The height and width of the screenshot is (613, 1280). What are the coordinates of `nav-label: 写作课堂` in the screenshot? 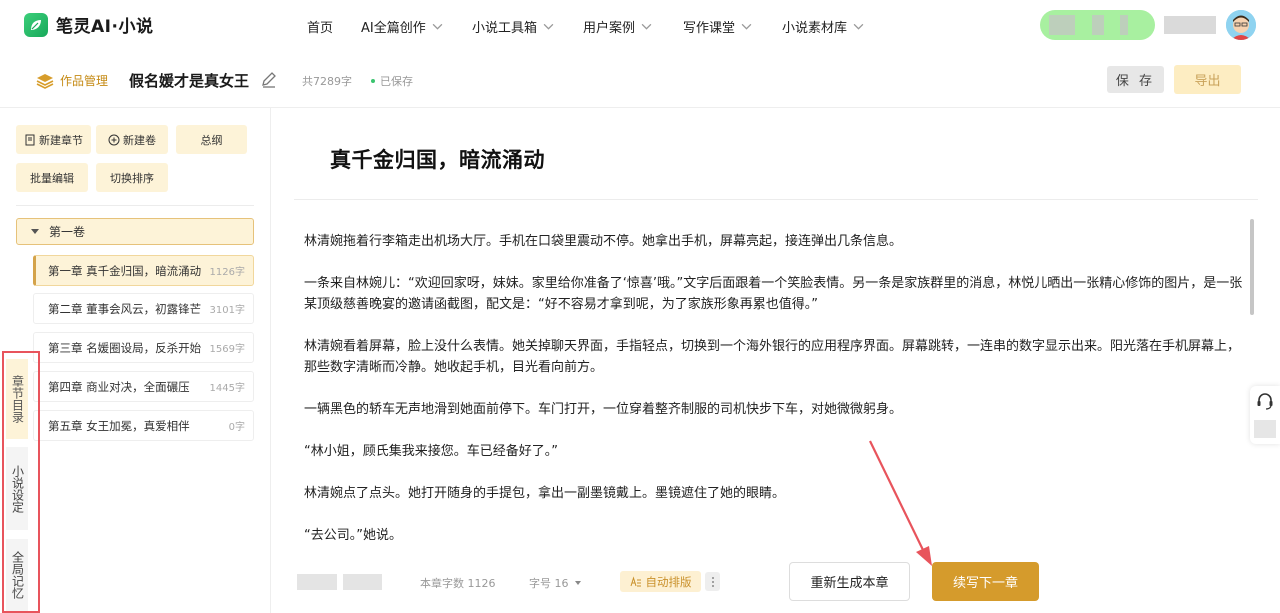 It's located at (709, 28).